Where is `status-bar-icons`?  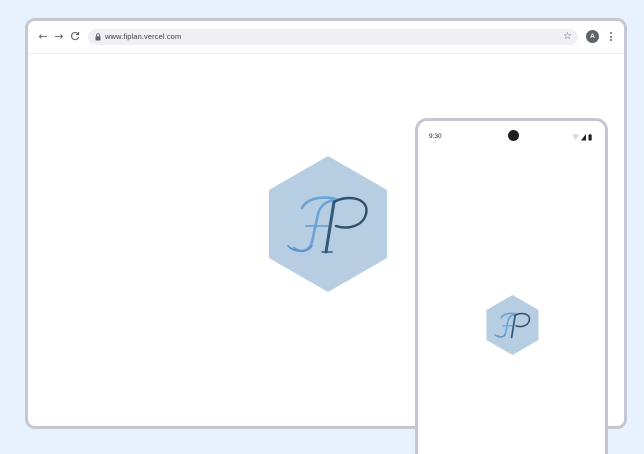
status-bar-icons is located at coordinates (582, 137).